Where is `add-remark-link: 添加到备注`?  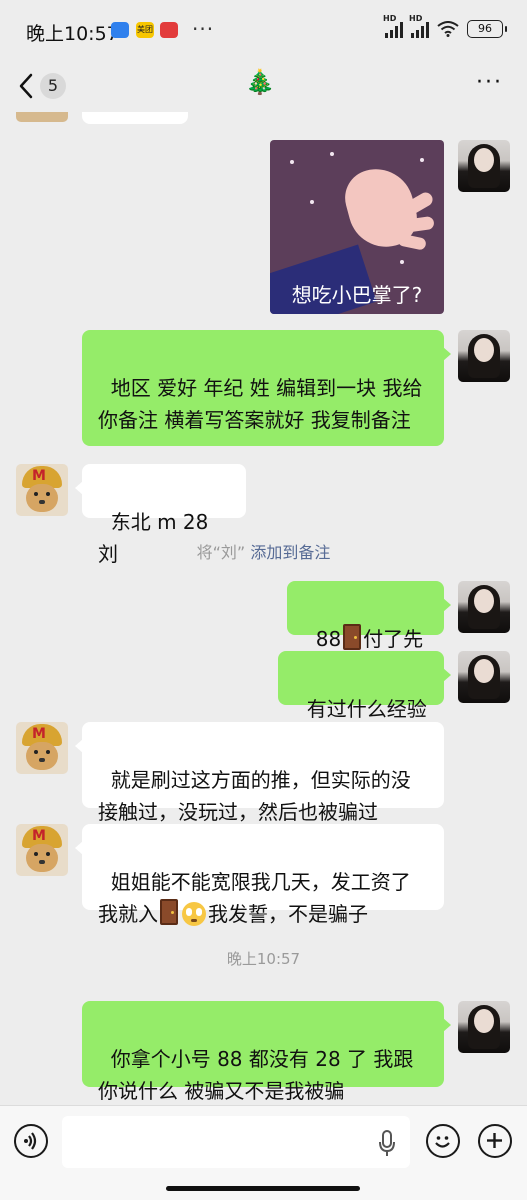
add-remark-link: 添加到备注 is located at coordinates (290, 552).